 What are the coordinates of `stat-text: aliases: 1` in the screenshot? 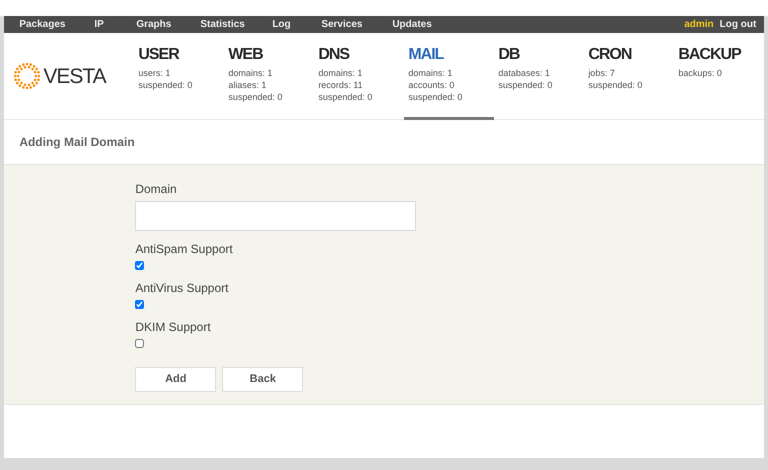 It's located at (248, 85).